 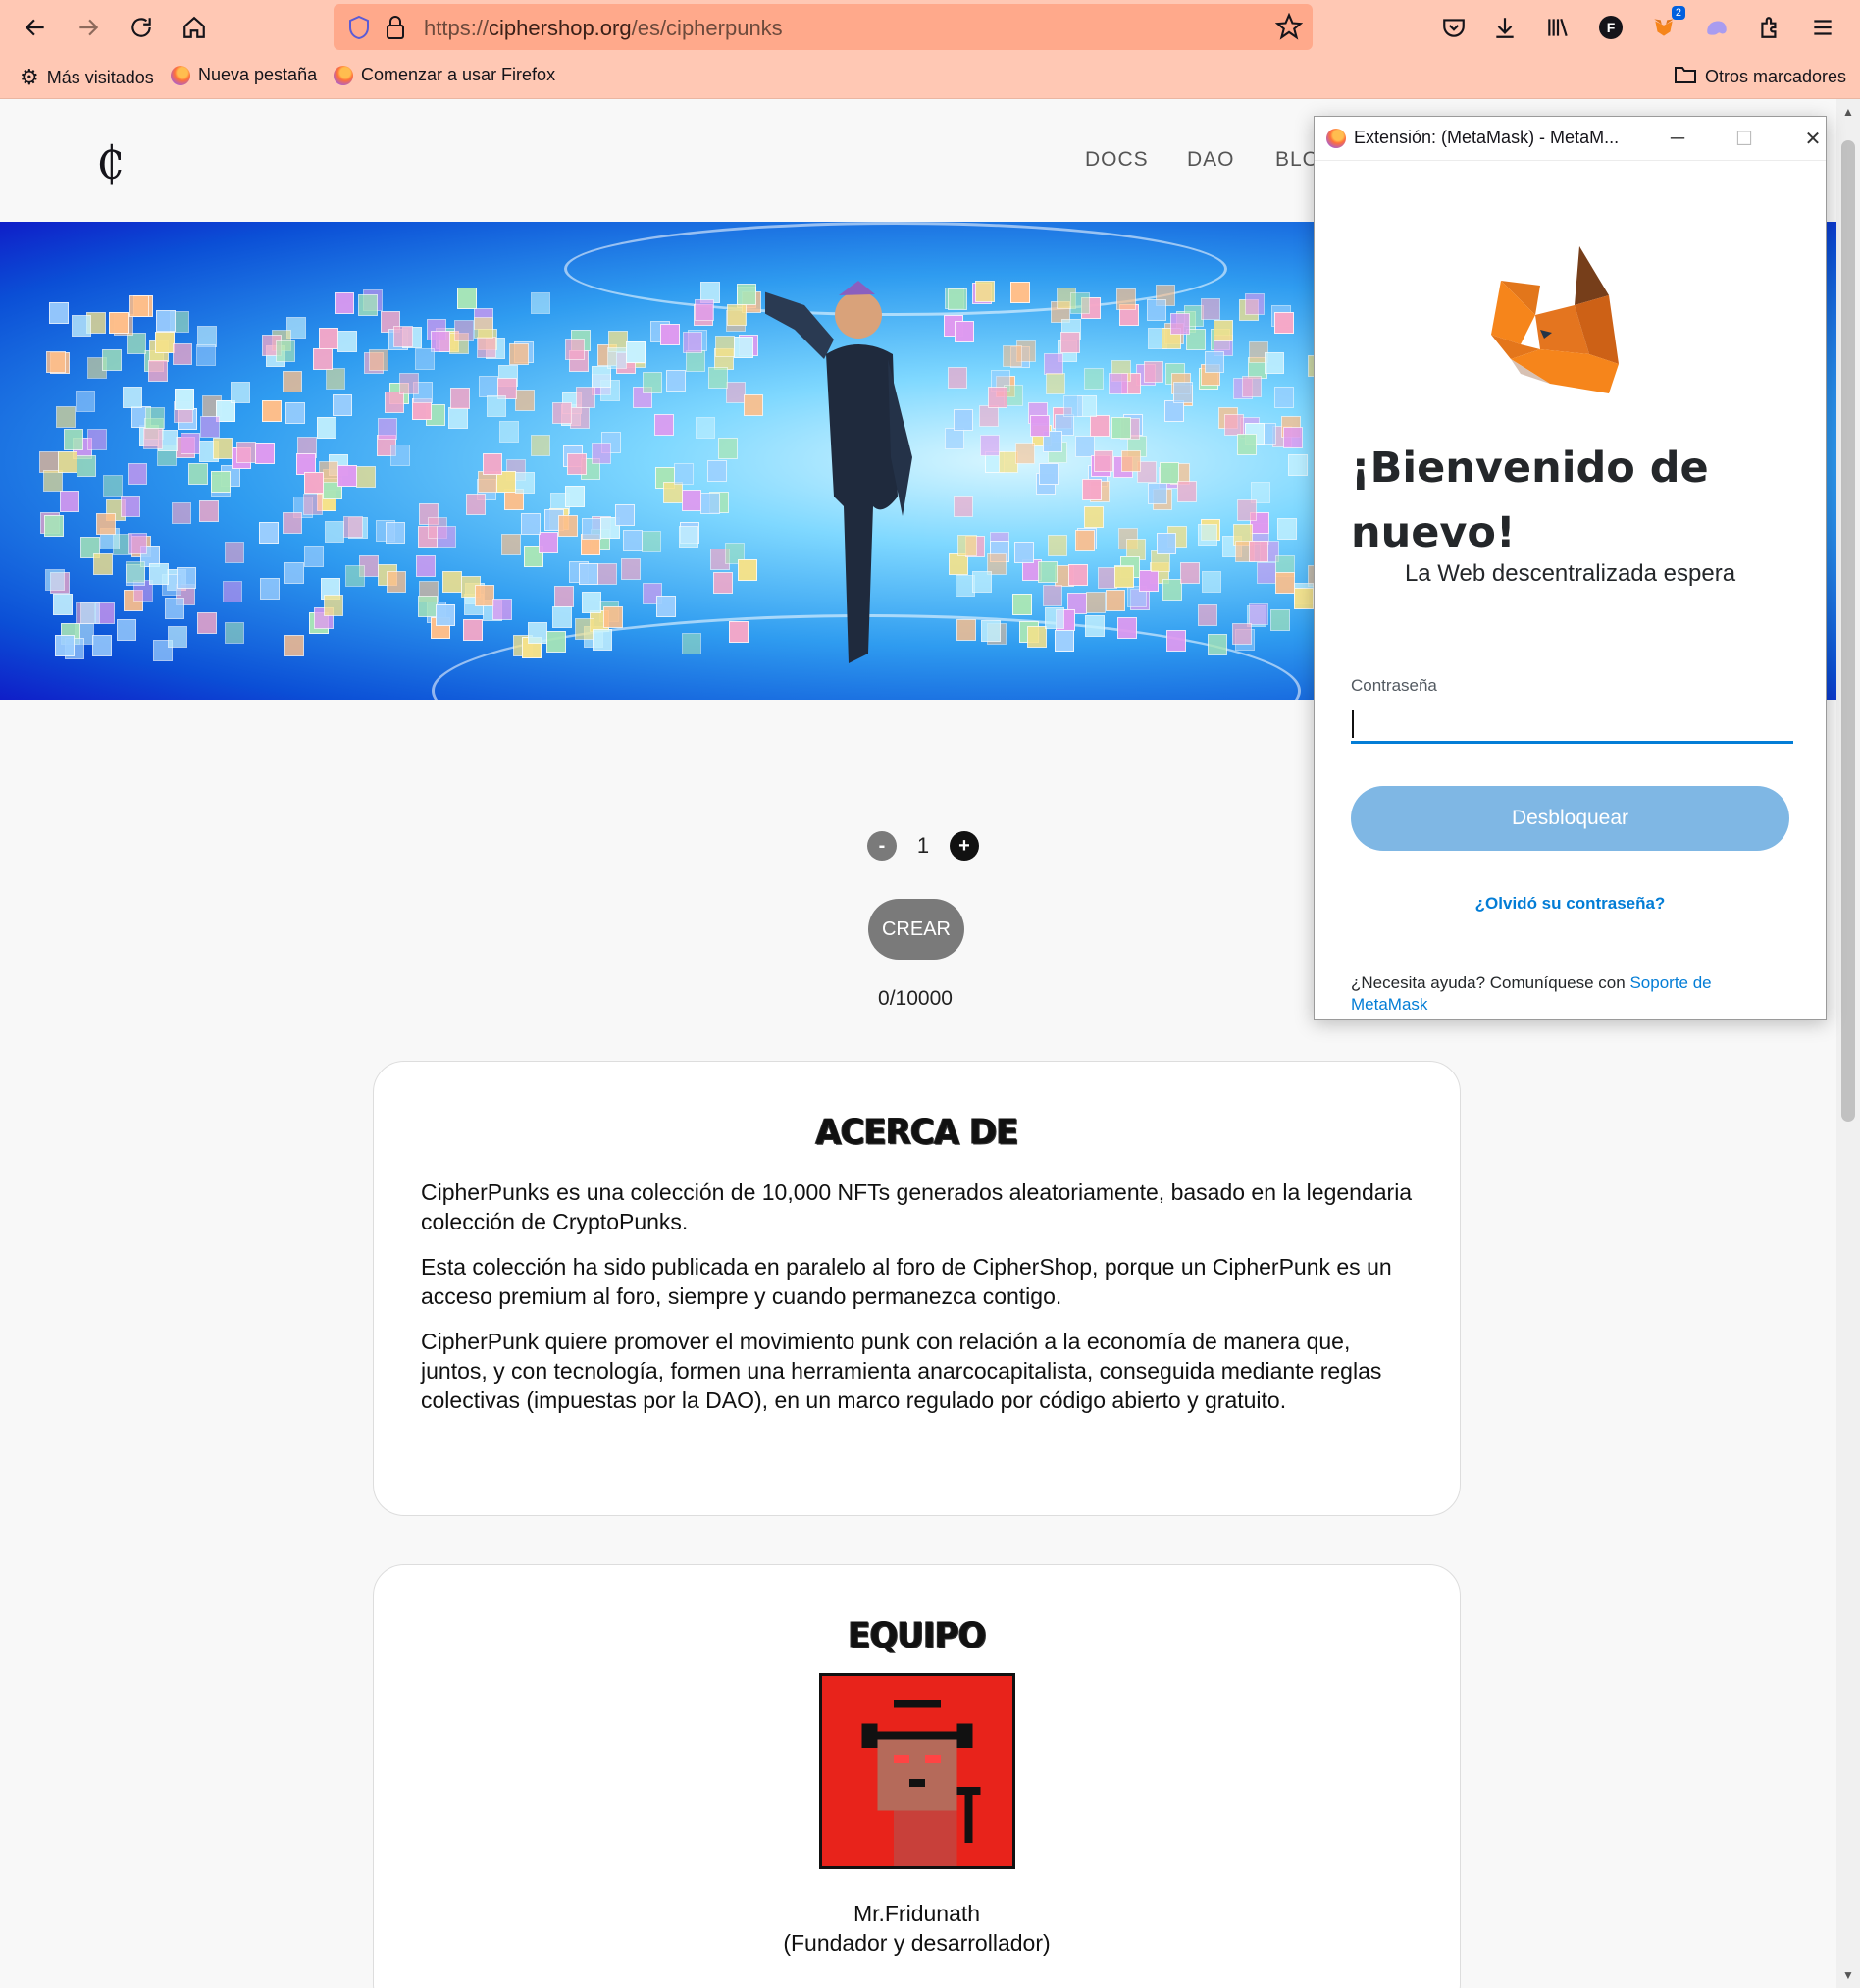 I want to click on home-icon, so click(x=194, y=27).